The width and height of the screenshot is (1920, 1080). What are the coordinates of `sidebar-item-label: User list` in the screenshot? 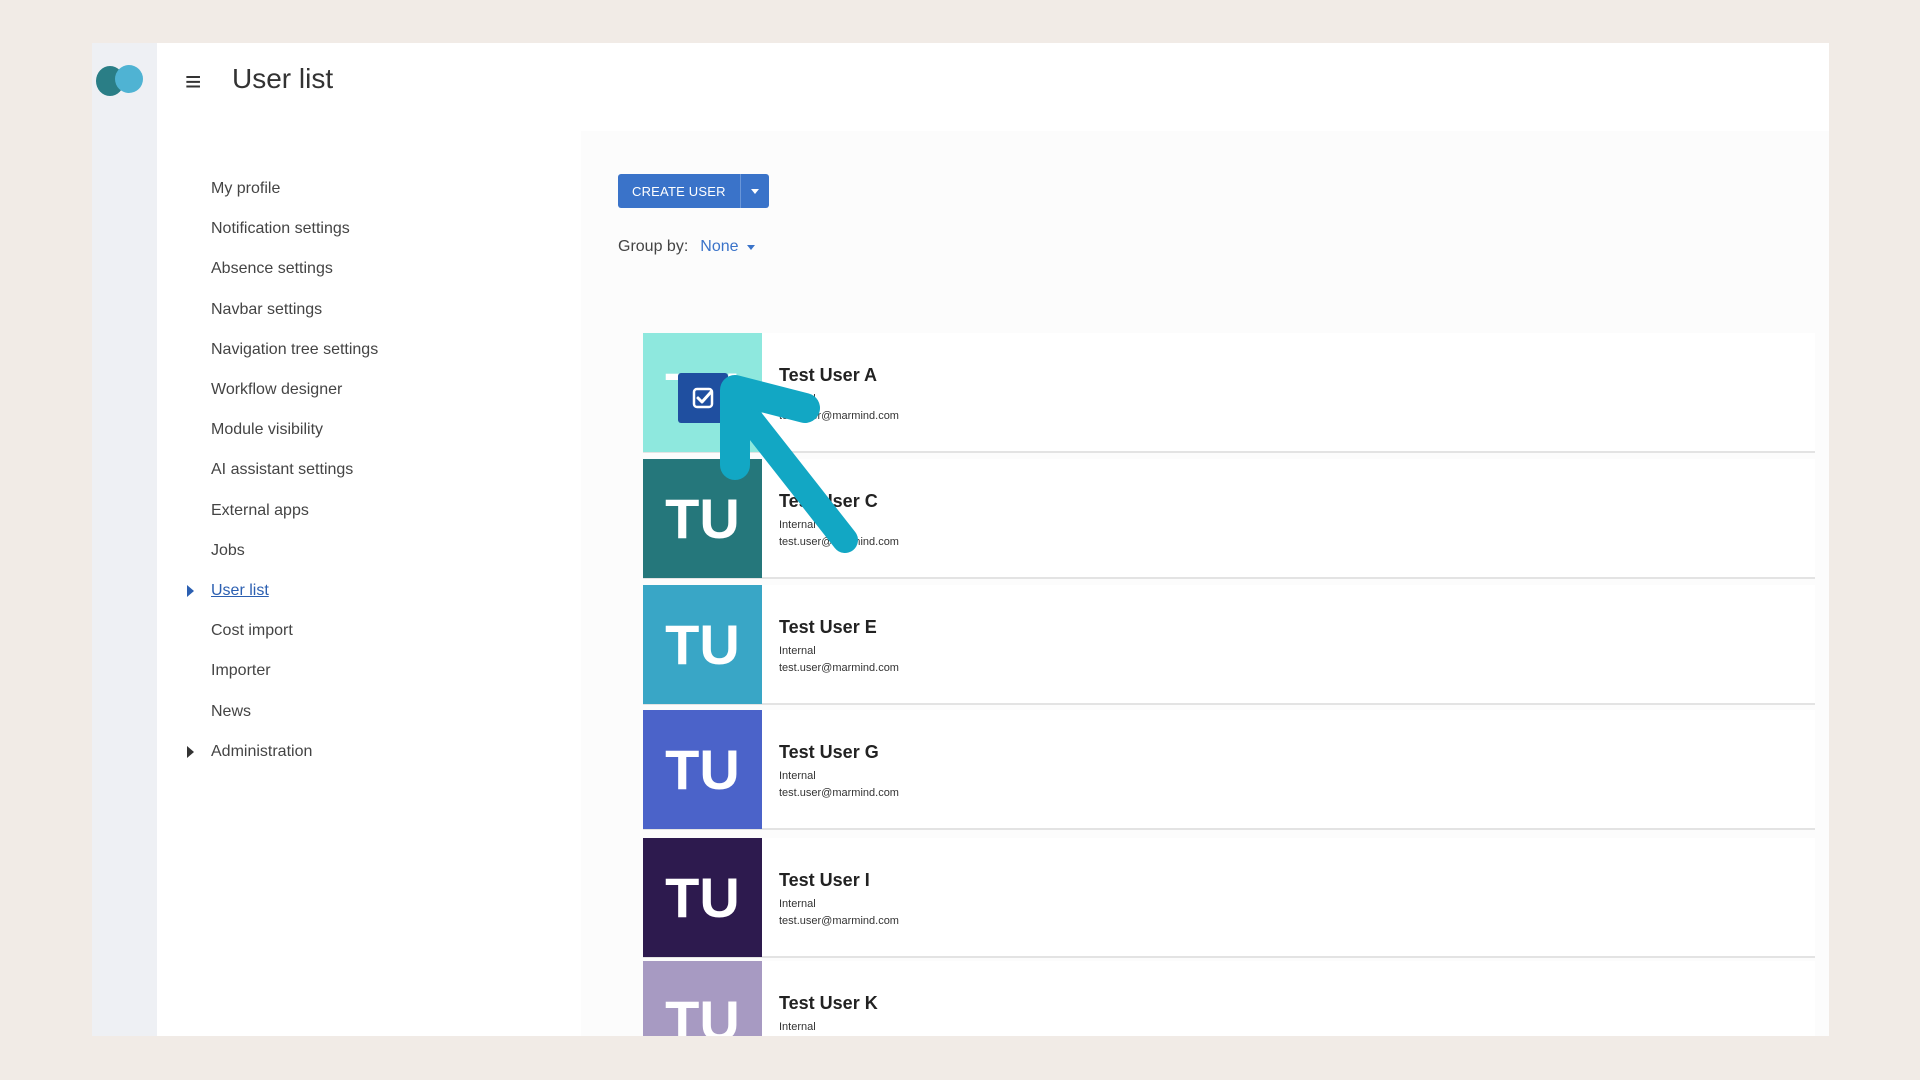 It's located at (240, 590).